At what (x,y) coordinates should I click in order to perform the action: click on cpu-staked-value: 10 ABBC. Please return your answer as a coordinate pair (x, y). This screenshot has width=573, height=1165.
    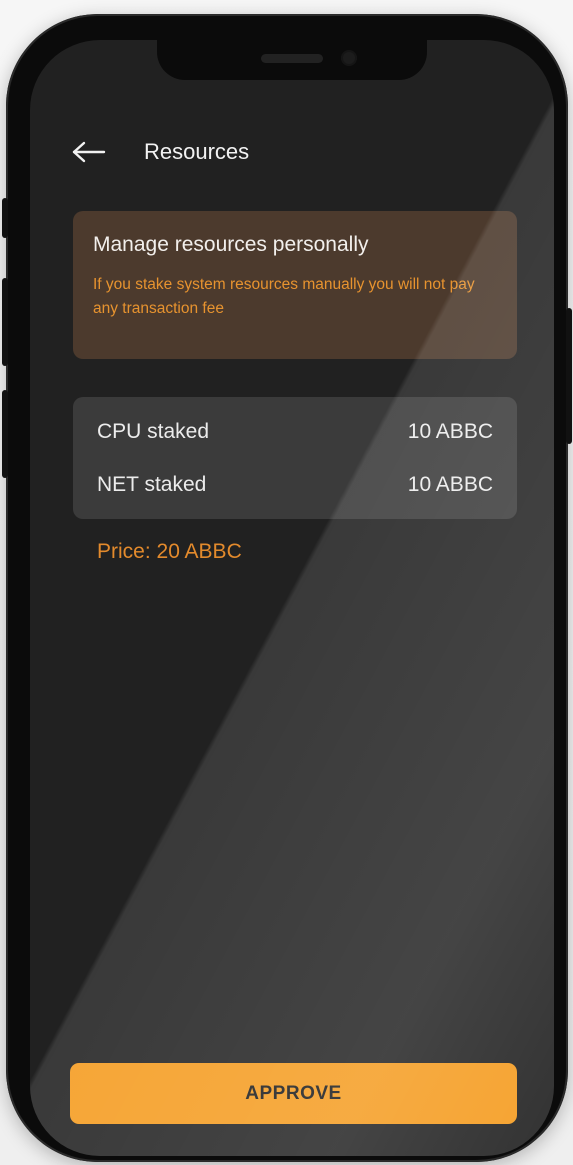
    Looking at the image, I should click on (450, 431).